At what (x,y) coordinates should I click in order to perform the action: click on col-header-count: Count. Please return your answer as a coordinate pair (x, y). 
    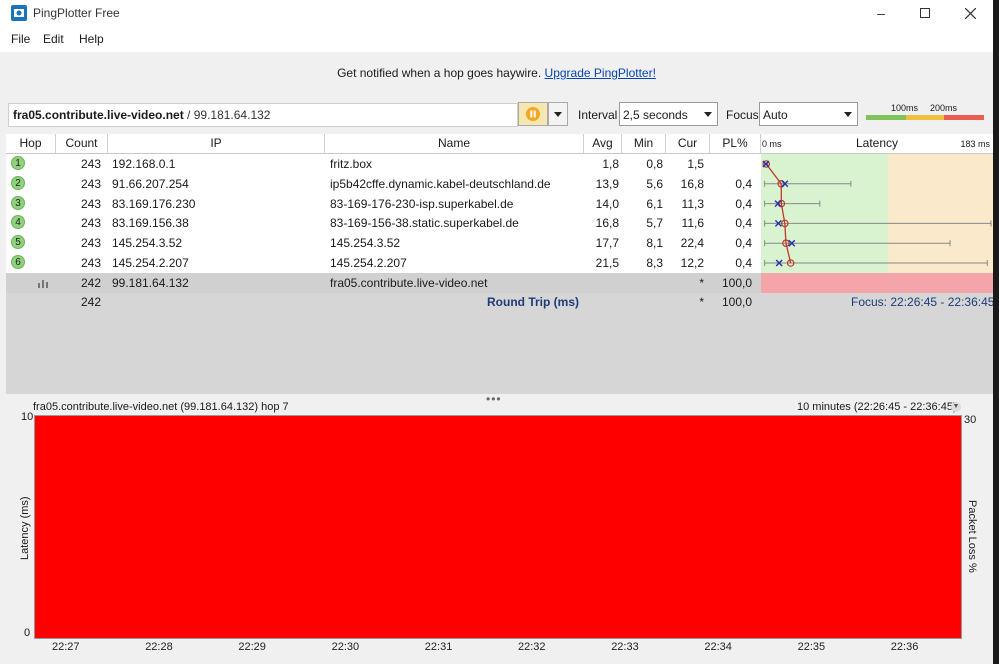
    Looking at the image, I should click on (82, 144).